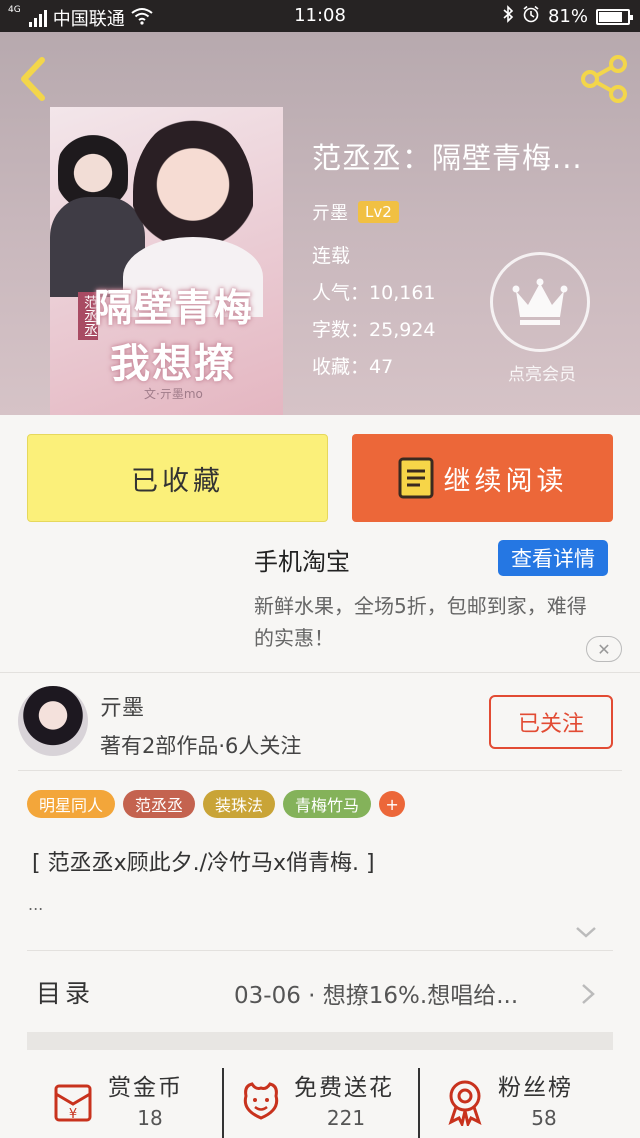 The width and height of the screenshot is (640, 1138). I want to click on chevron-down-icon, so click(586, 932).